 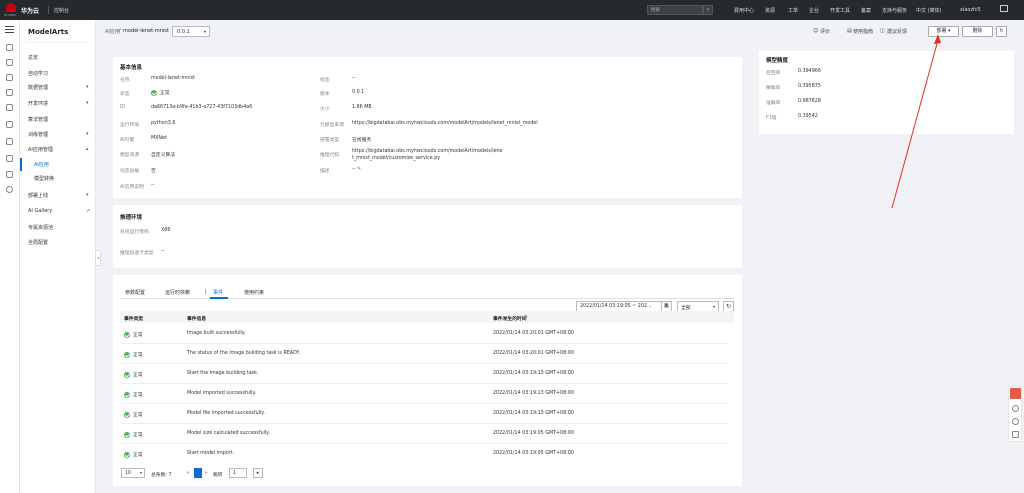 What do you see at coordinates (825, 31) in the screenshot?
I see `rate-link: 评价` at bounding box center [825, 31].